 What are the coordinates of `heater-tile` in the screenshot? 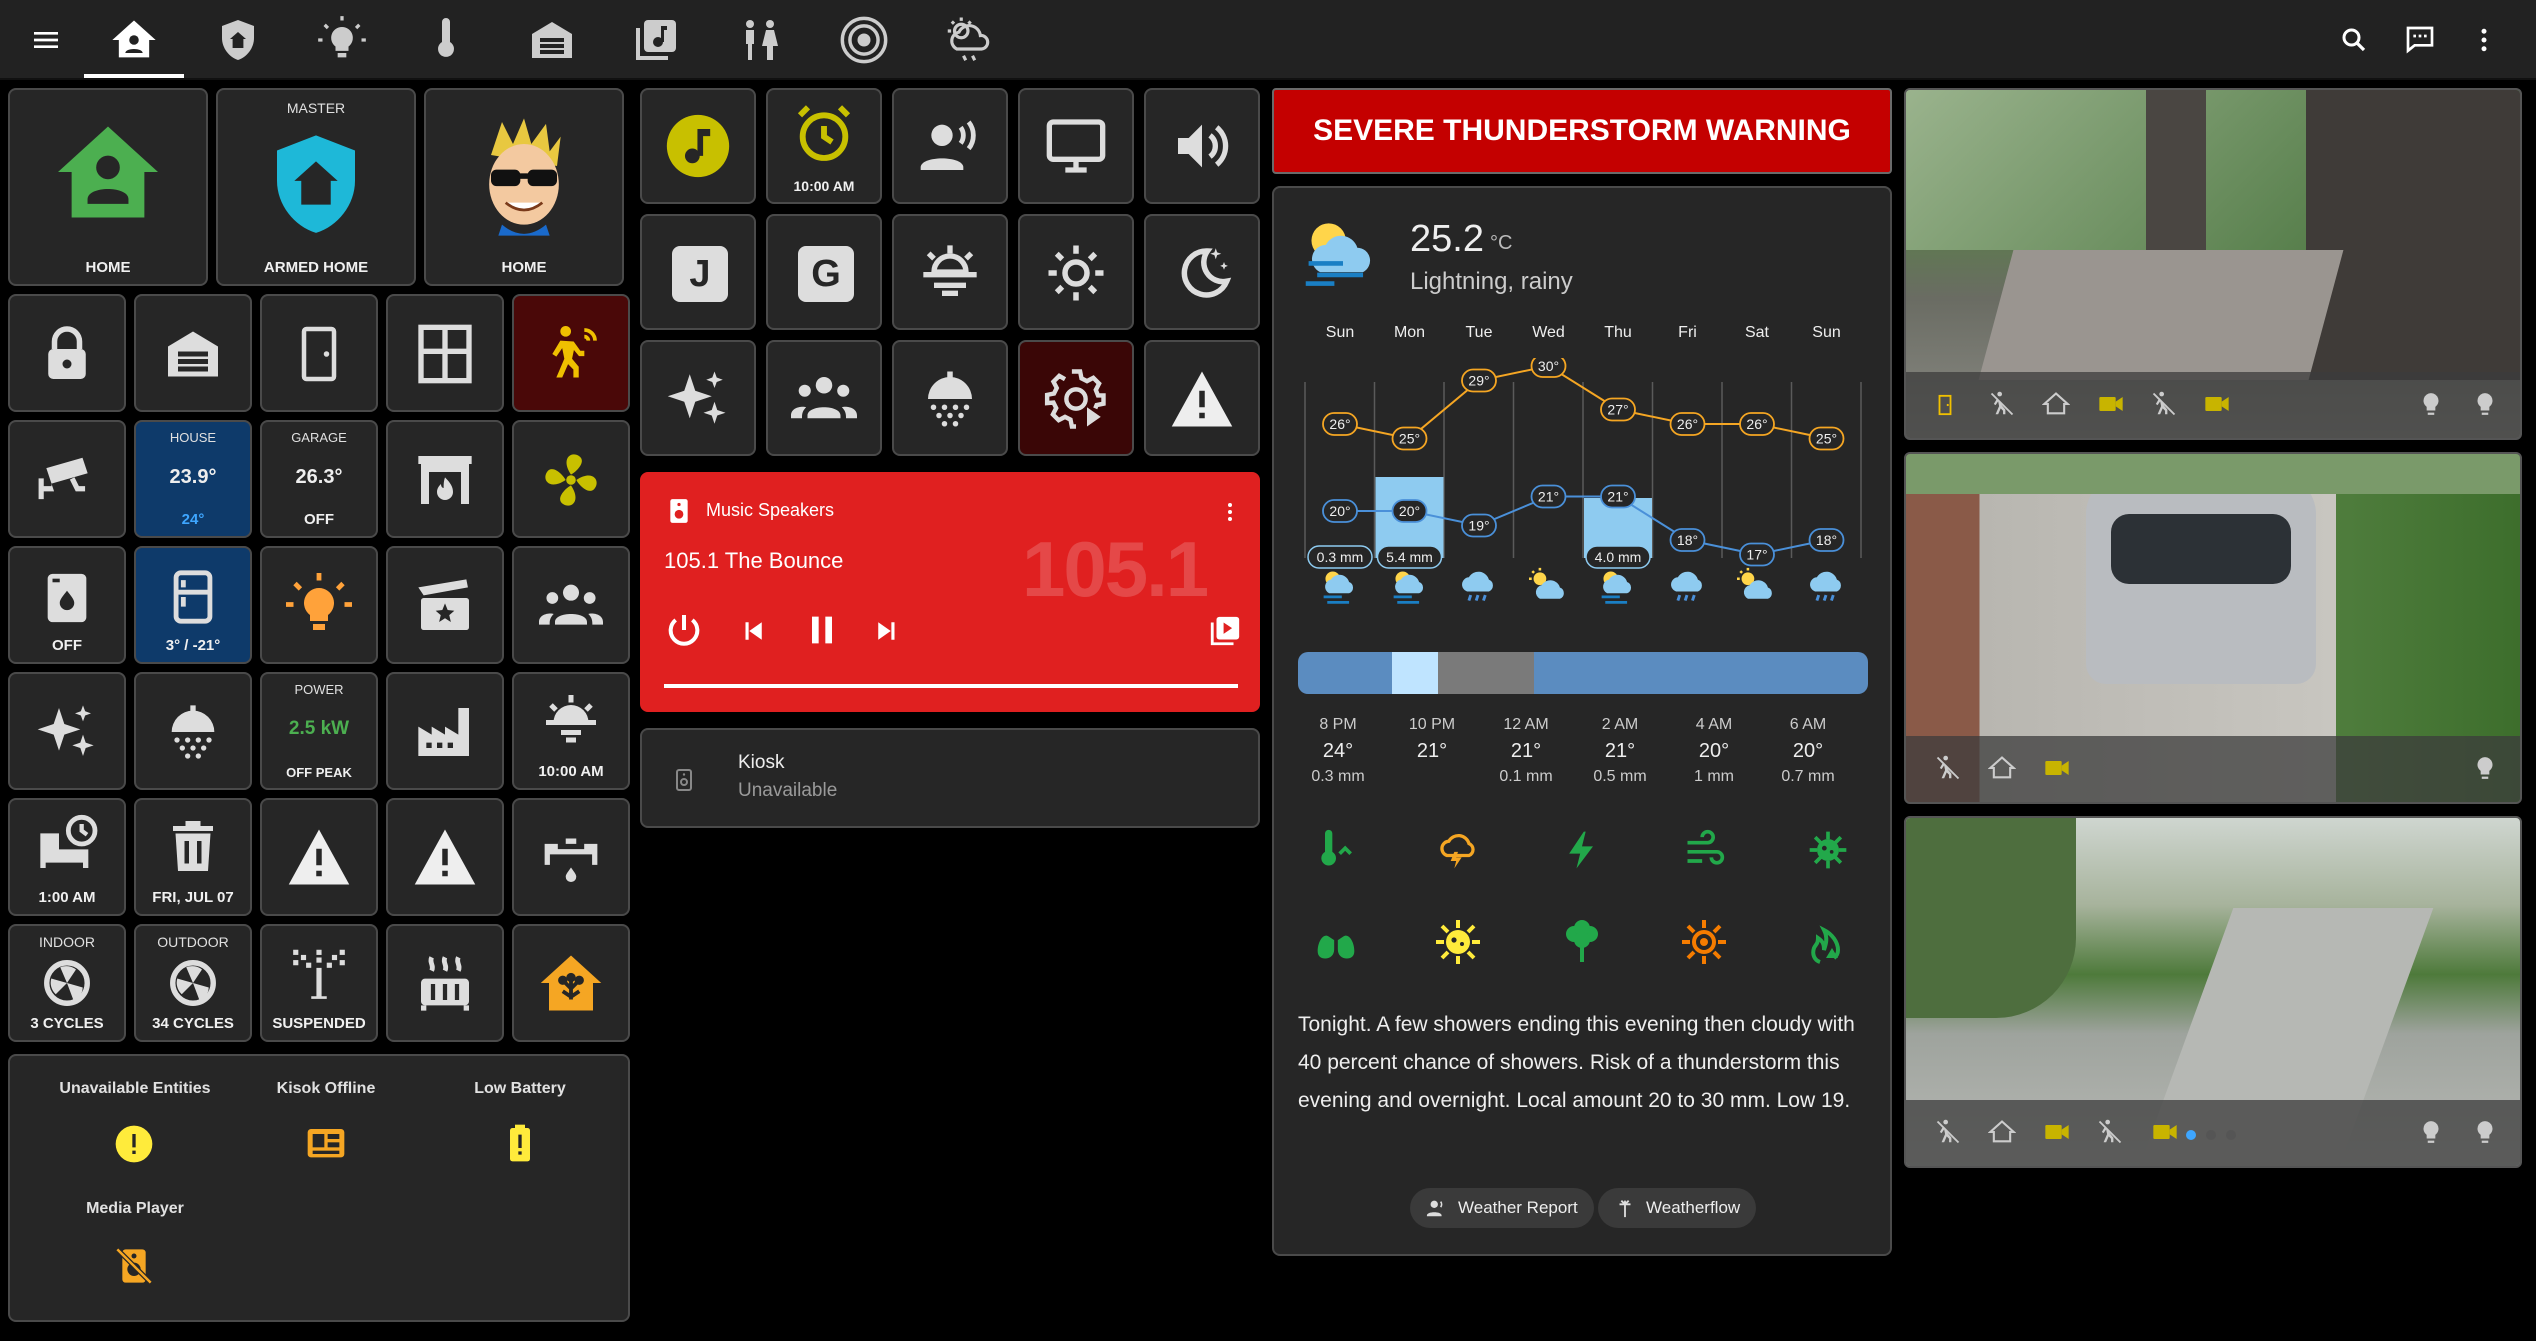 It's located at (445, 983).